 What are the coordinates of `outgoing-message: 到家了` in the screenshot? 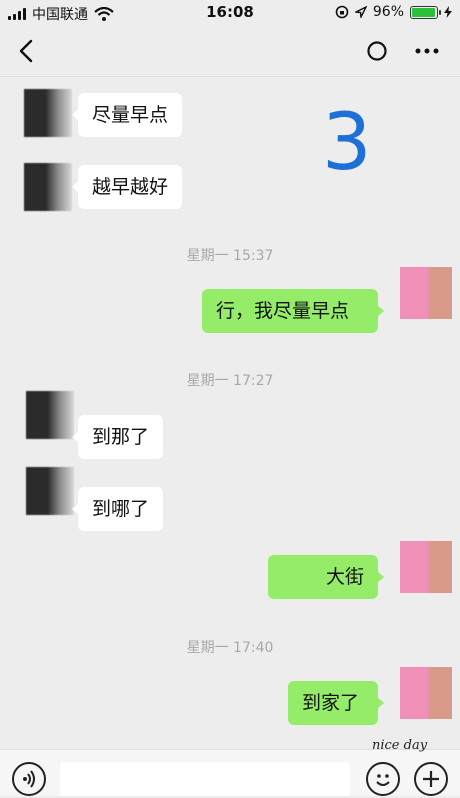 It's located at (336, 703).